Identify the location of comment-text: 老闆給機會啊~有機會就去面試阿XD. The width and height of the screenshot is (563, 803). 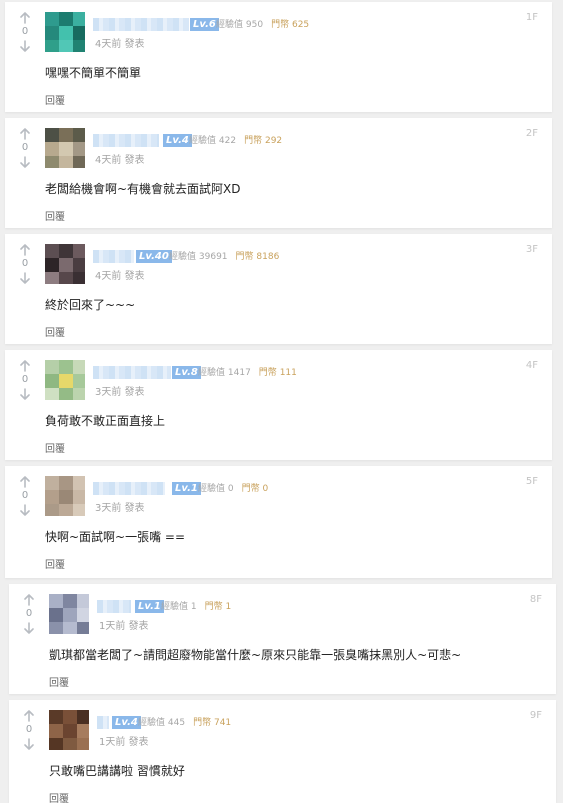
(143, 189).